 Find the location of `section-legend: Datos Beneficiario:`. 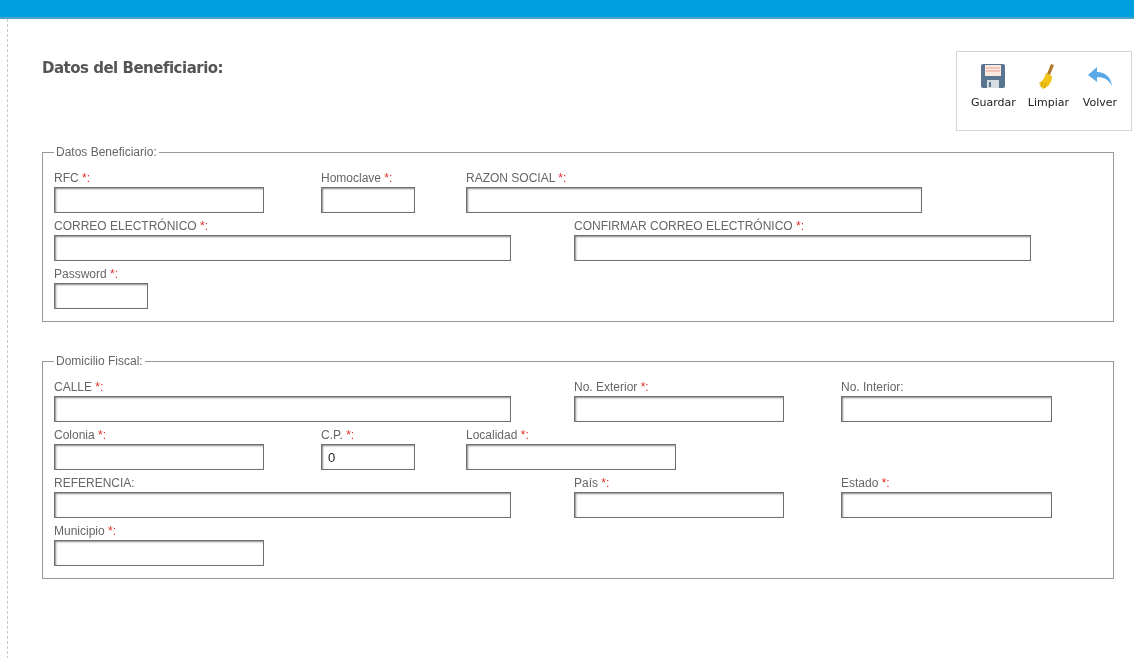

section-legend: Datos Beneficiario: is located at coordinates (106, 152).